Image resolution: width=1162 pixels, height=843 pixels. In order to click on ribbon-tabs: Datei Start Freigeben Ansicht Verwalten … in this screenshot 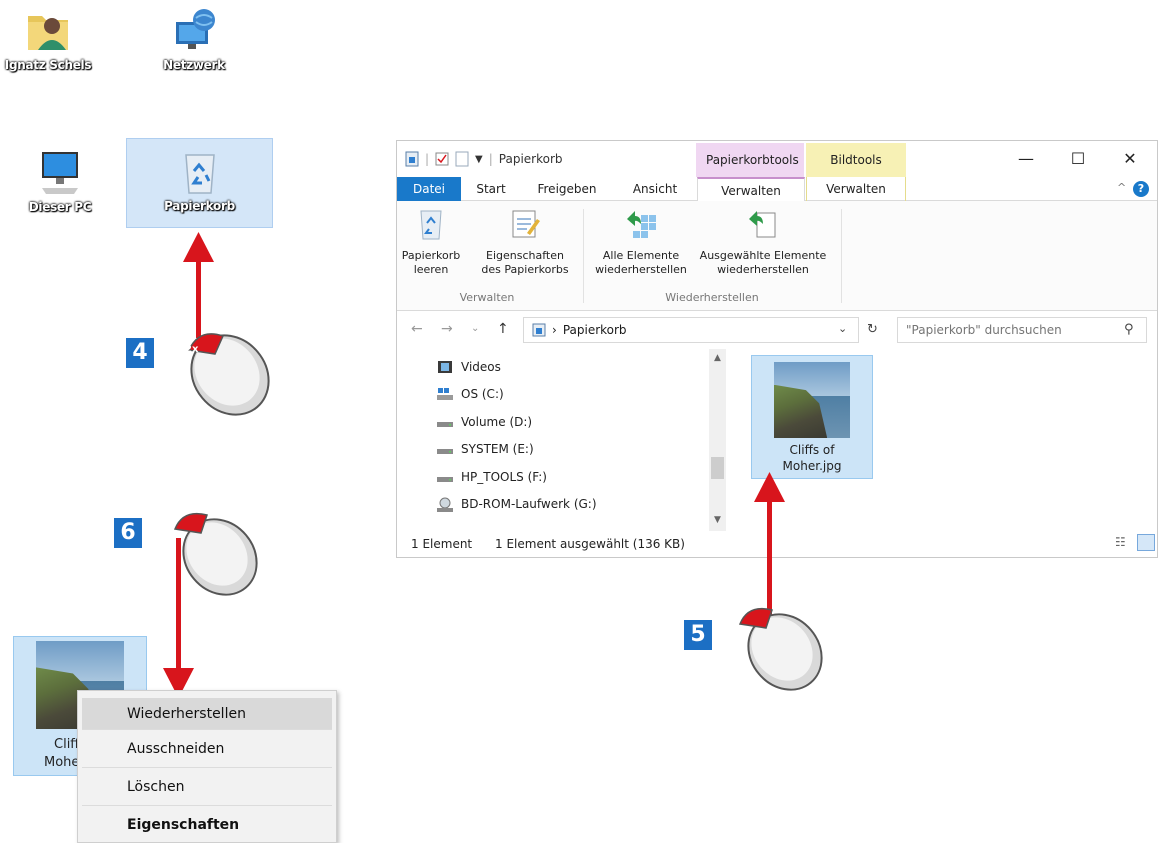, I will do `click(777, 189)`.